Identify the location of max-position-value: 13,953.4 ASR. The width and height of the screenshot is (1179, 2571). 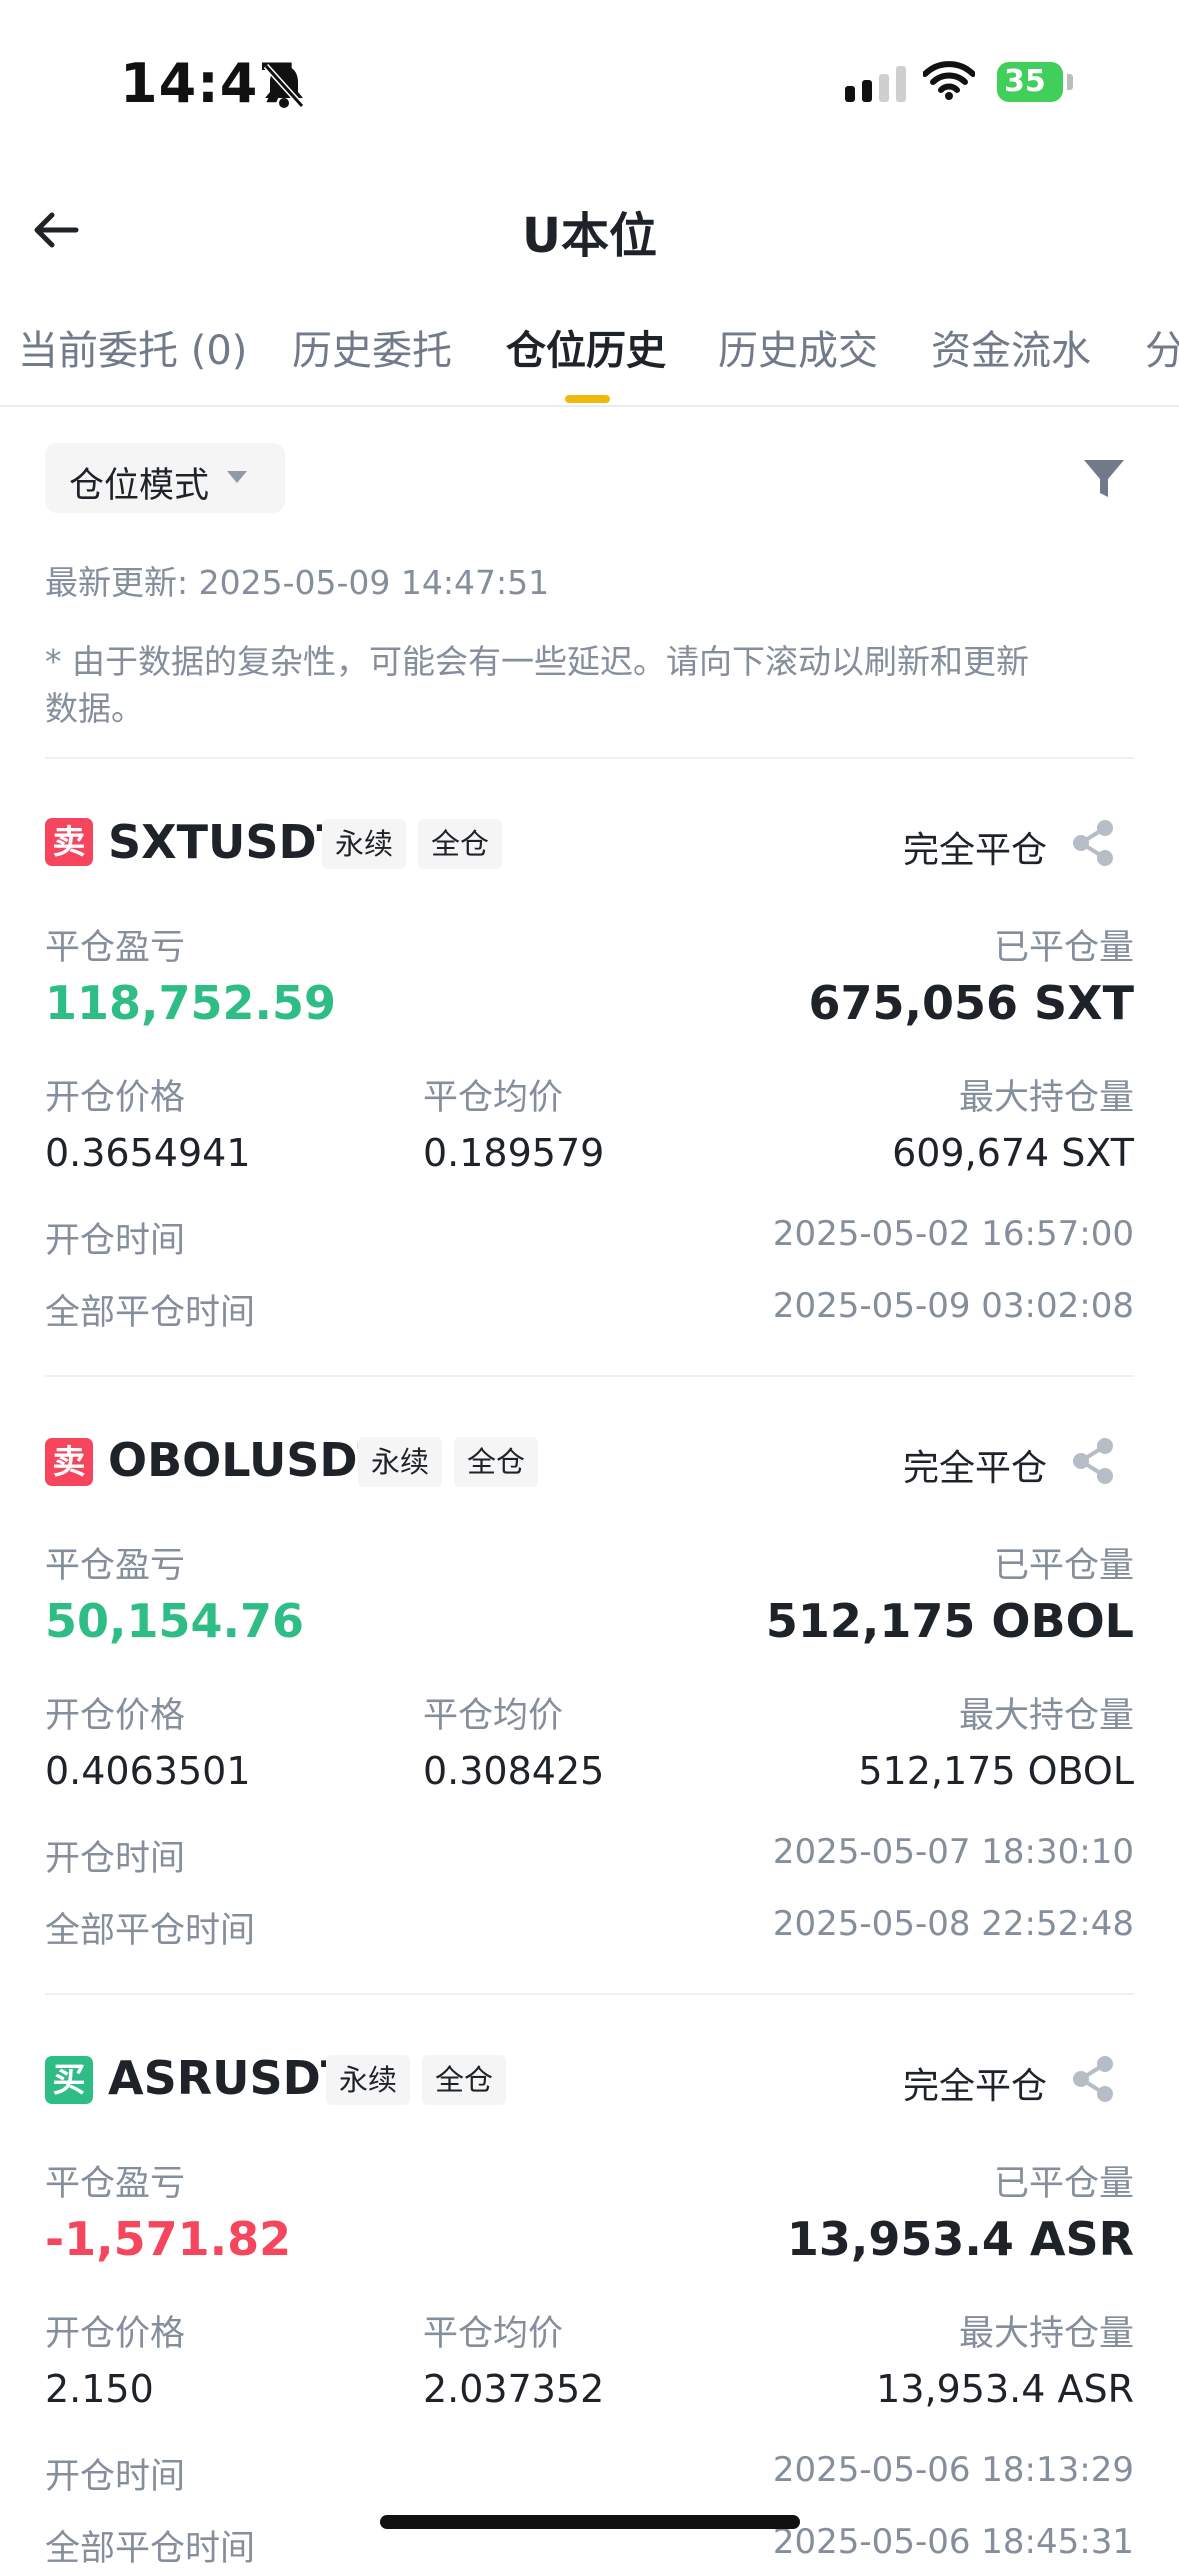
(1005, 2389).